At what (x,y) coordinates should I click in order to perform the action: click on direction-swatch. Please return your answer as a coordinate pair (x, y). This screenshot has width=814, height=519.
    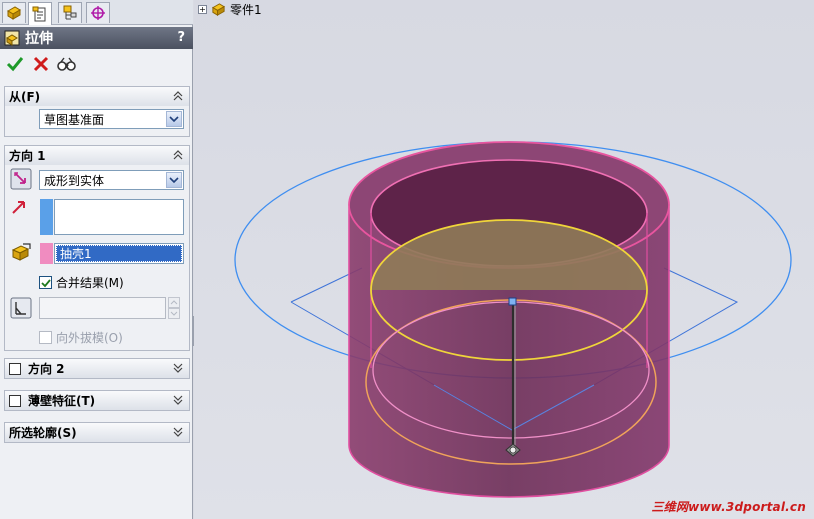
    Looking at the image, I should click on (46, 217).